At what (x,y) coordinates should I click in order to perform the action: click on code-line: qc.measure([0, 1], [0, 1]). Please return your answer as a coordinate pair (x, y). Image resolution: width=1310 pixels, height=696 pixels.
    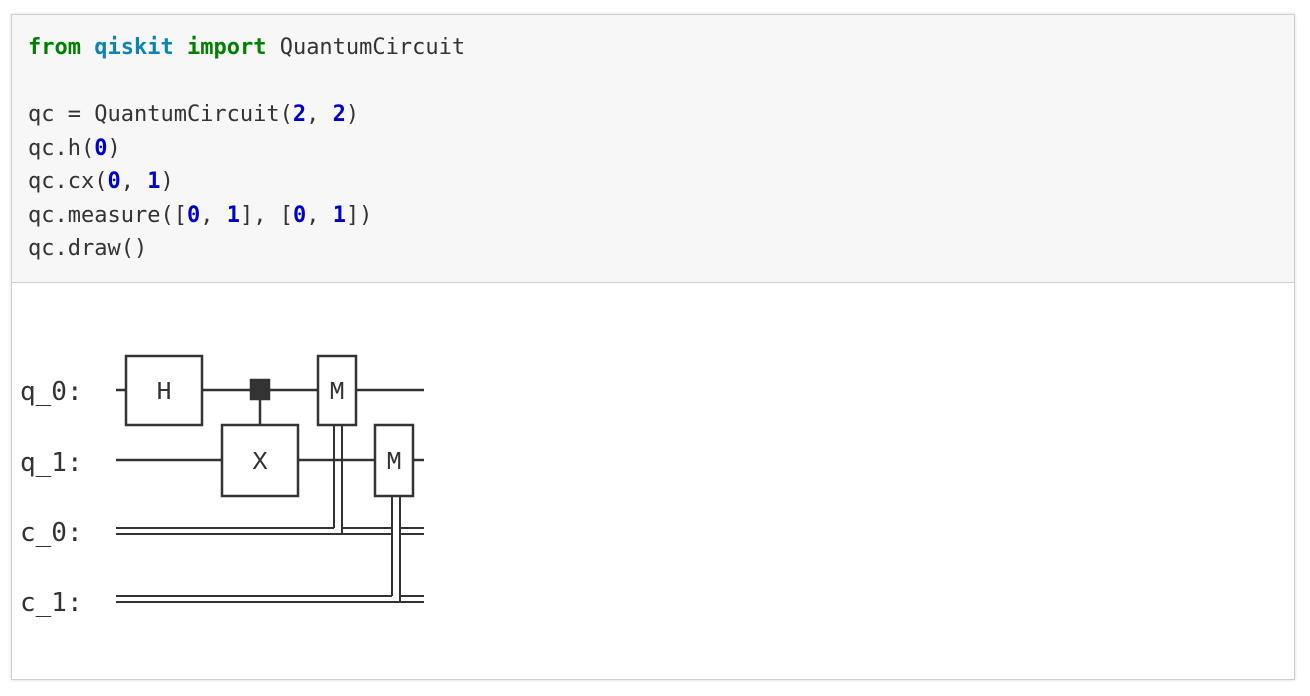
    Looking at the image, I should click on (653, 216).